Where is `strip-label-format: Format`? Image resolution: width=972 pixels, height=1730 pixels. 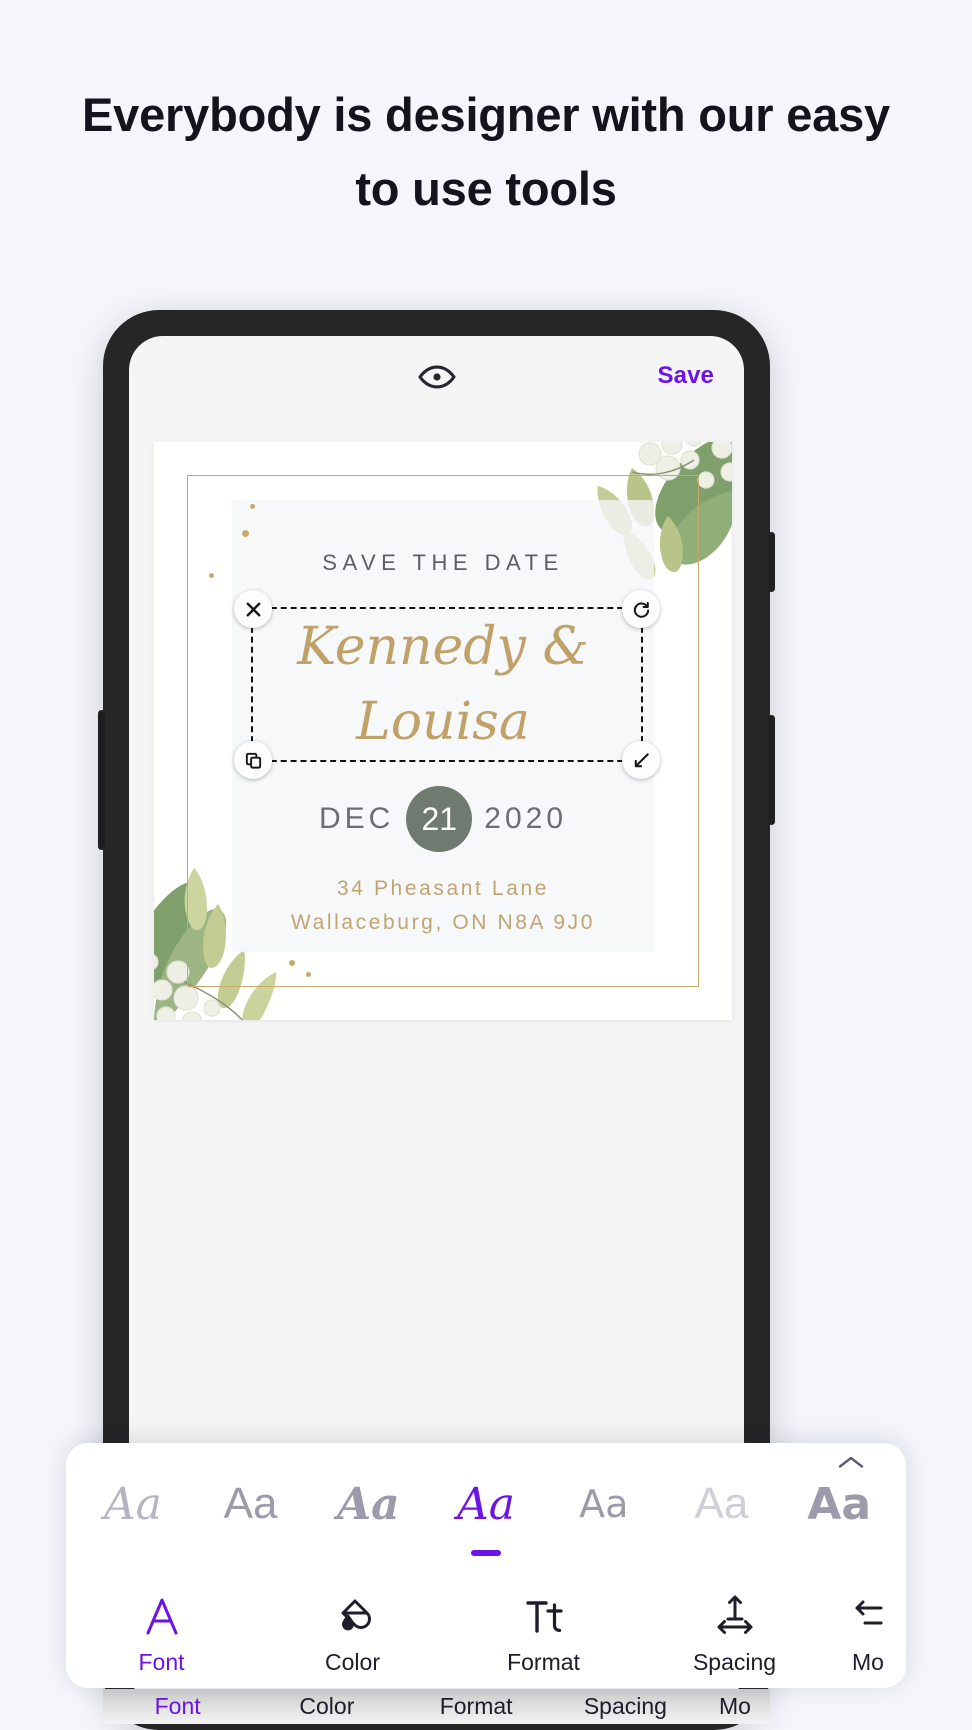
strip-label-format: Format is located at coordinates (476, 1706).